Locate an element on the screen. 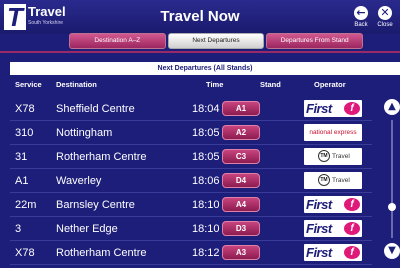  tab-destination-az: Destination A–Z is located at coordinates (117, 41).